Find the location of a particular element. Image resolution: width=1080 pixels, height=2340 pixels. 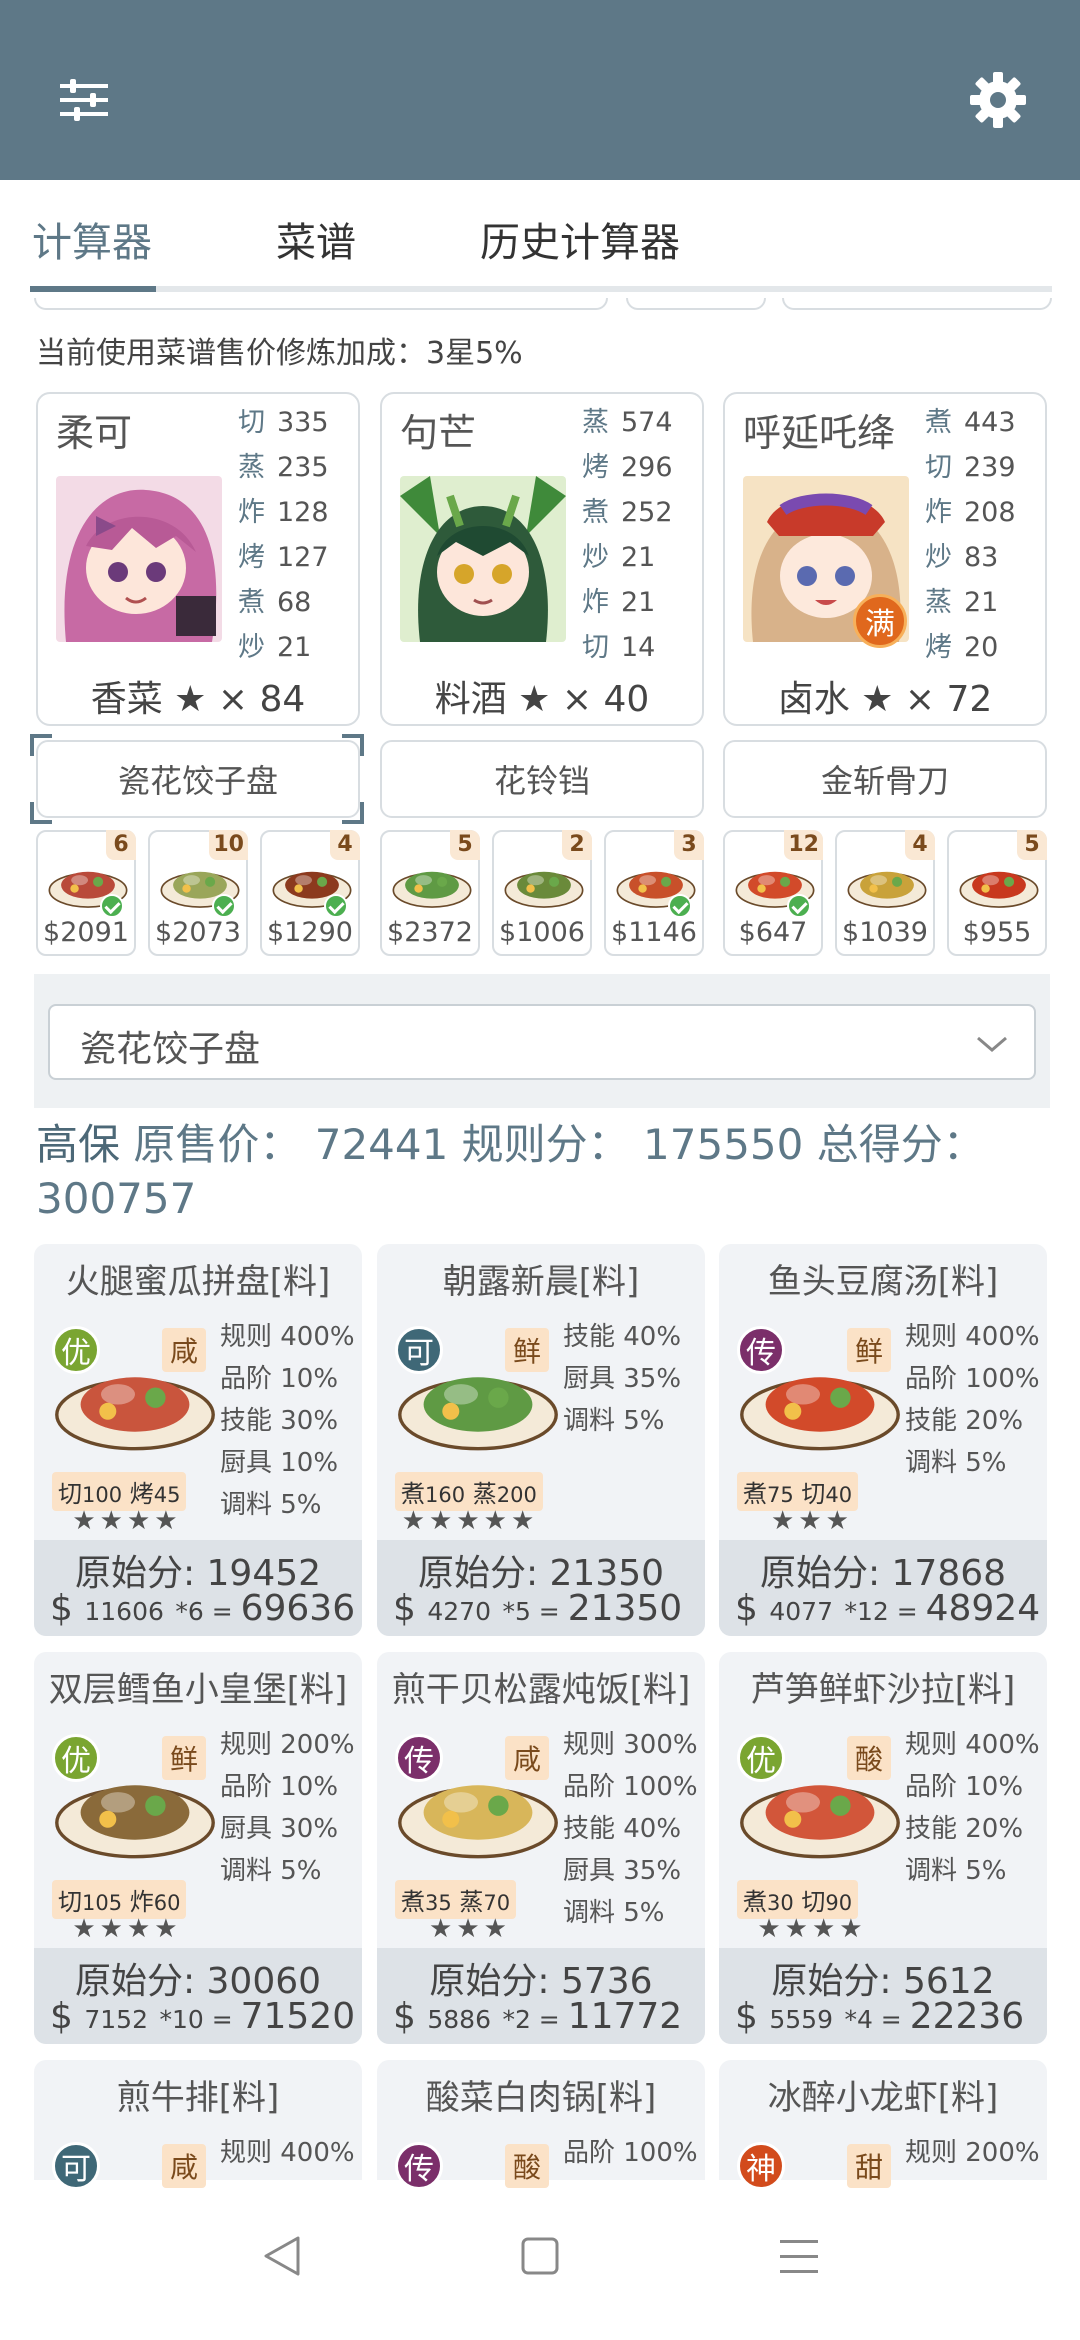

tab-calculator: 计算器 is located at coordinates (92, 239).